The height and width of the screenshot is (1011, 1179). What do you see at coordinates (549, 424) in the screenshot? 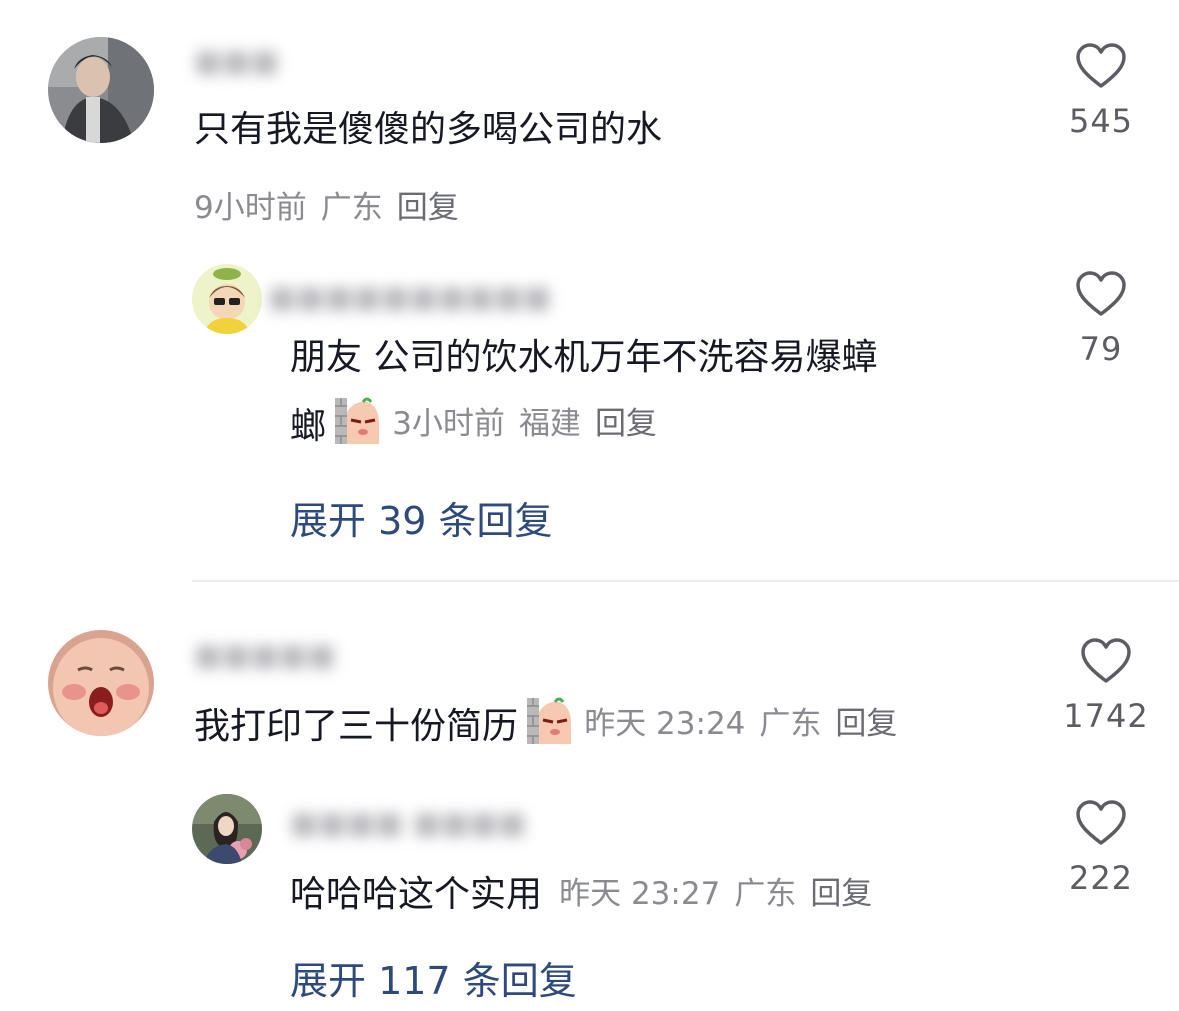
I see `reply-location: 福建` at bounding box center [549, 424].